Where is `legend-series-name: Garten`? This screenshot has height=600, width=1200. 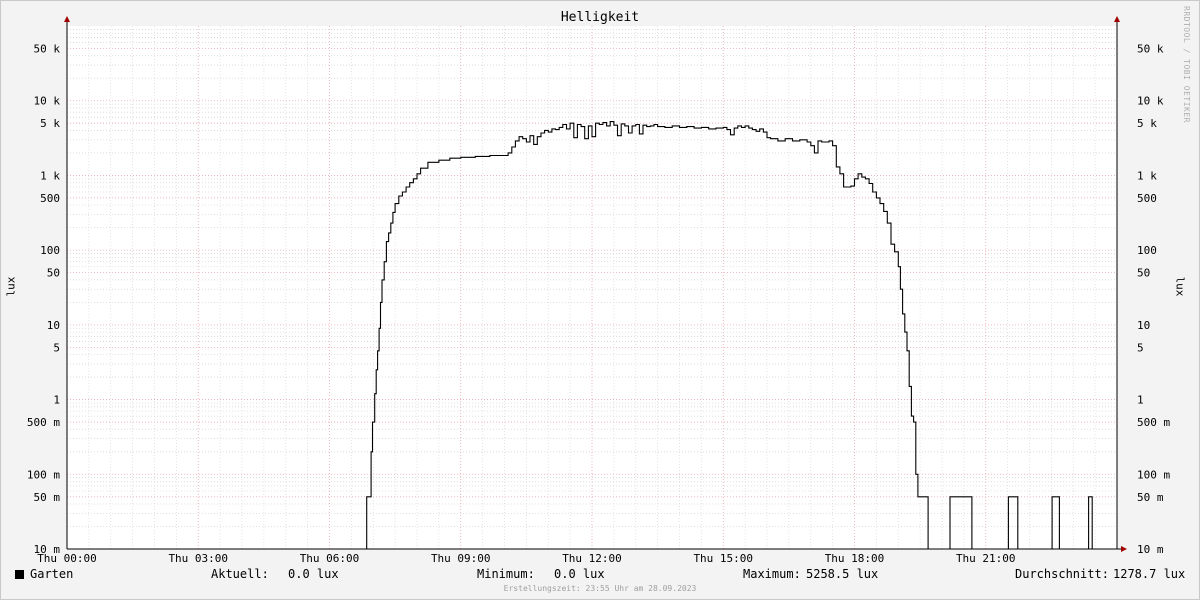 legend-series-name: Garten is located at coordinates (52, 574).